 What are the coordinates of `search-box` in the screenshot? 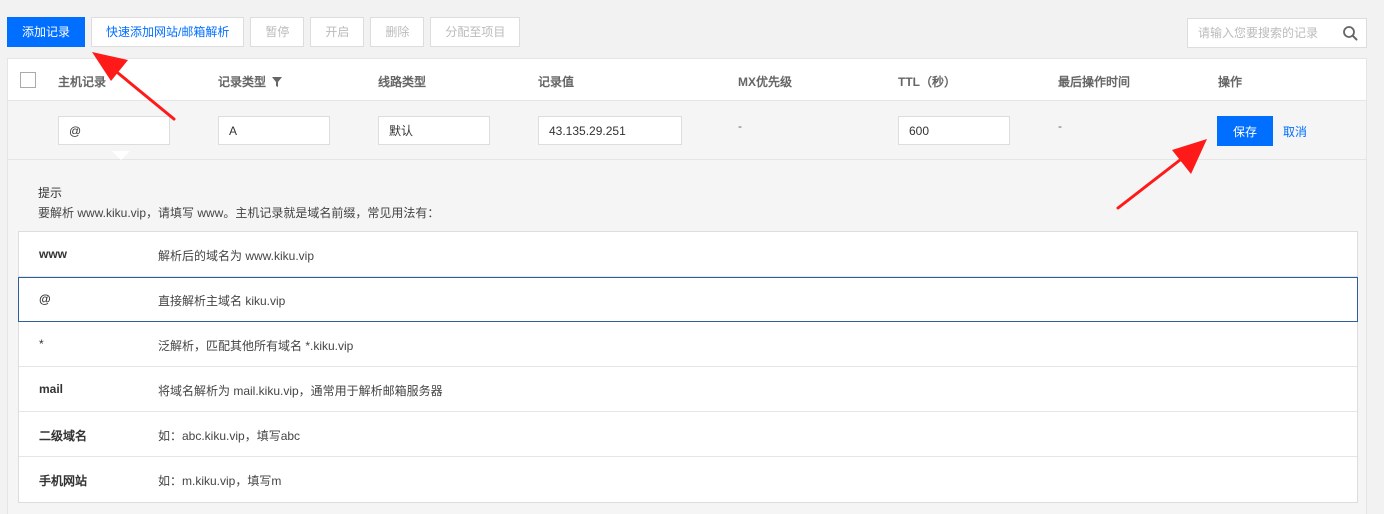 It's located at (1277, 33).